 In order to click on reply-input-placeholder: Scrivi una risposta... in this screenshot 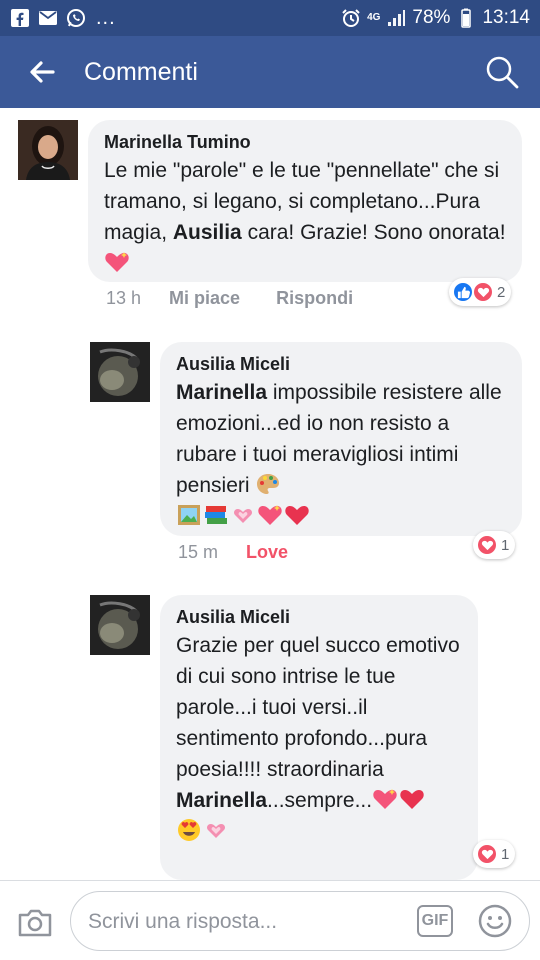, I will do `click(183, 921)`.